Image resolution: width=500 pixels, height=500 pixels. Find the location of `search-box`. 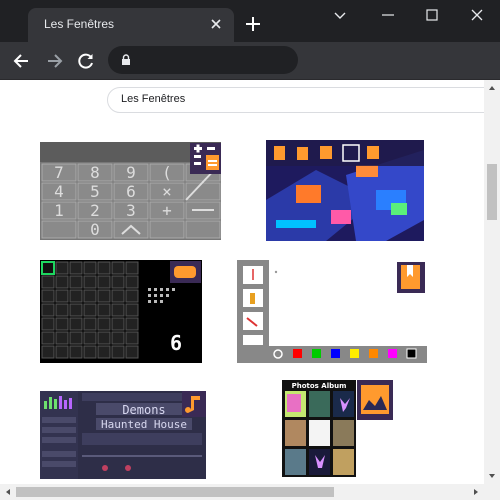

search-box is located at coordinates (302, 100).